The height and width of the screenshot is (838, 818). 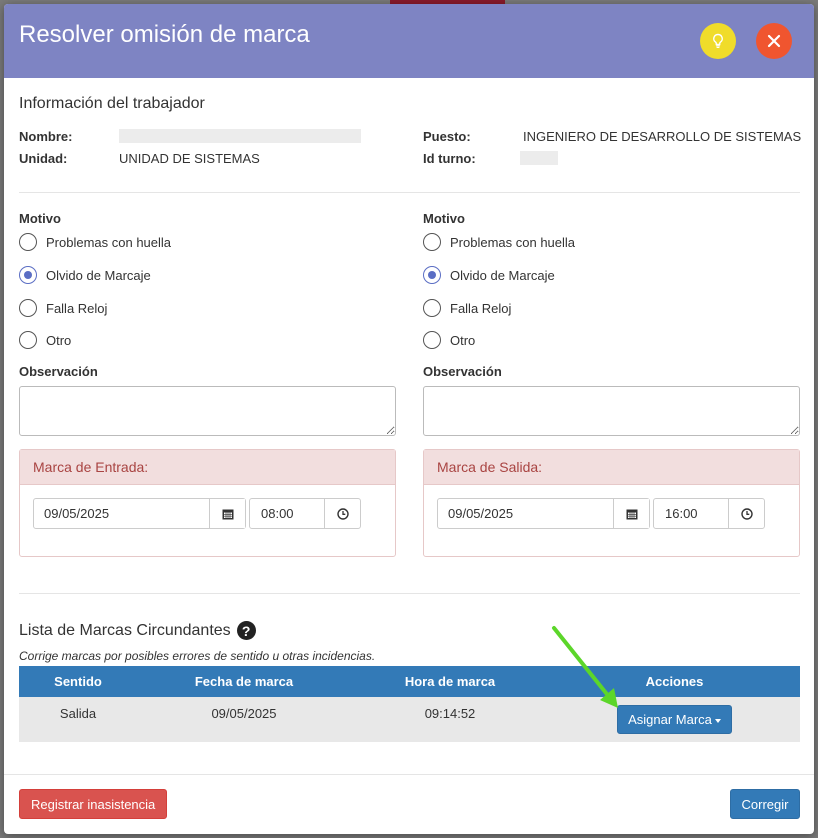 What do you see at coordinates (78, 719) in the screenshot?
I see `cell-sentido: Salida` at bounding box center [78, 719].